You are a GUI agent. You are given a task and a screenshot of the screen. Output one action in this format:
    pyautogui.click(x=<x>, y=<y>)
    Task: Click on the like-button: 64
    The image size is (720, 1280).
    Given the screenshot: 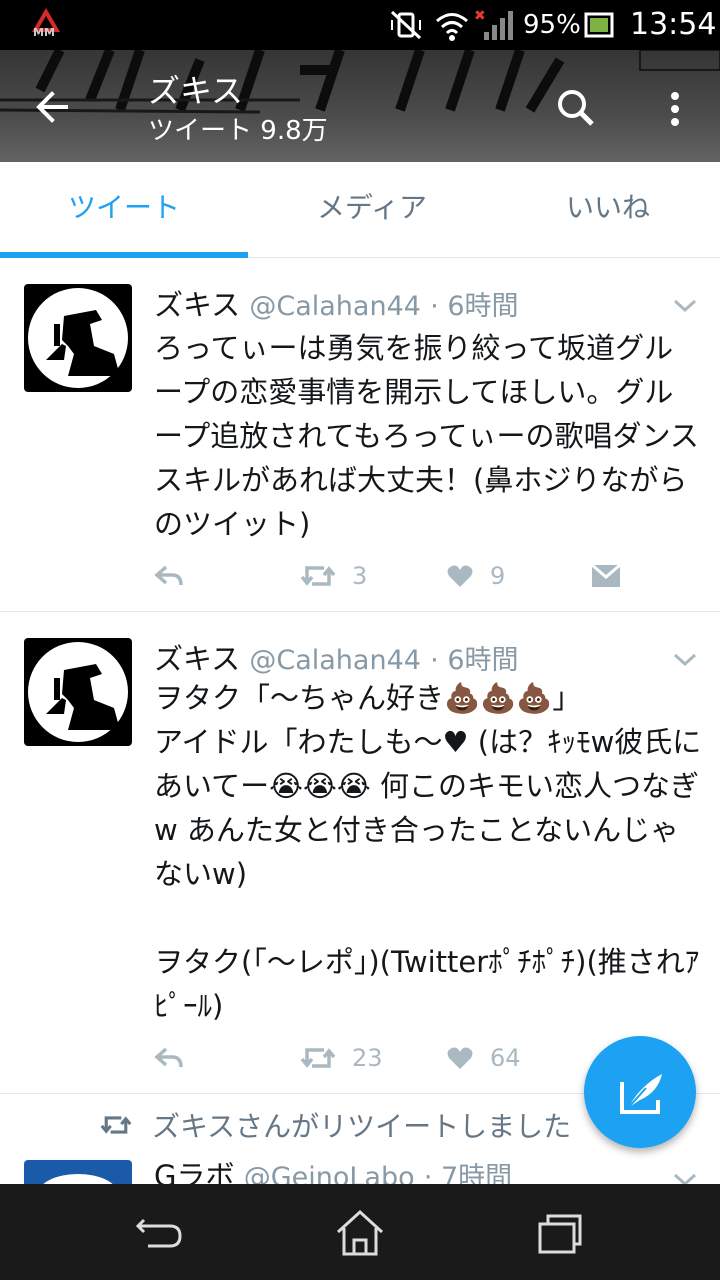 What is the action you would take?
    pyautogui.click(x=483, y=1058)
    